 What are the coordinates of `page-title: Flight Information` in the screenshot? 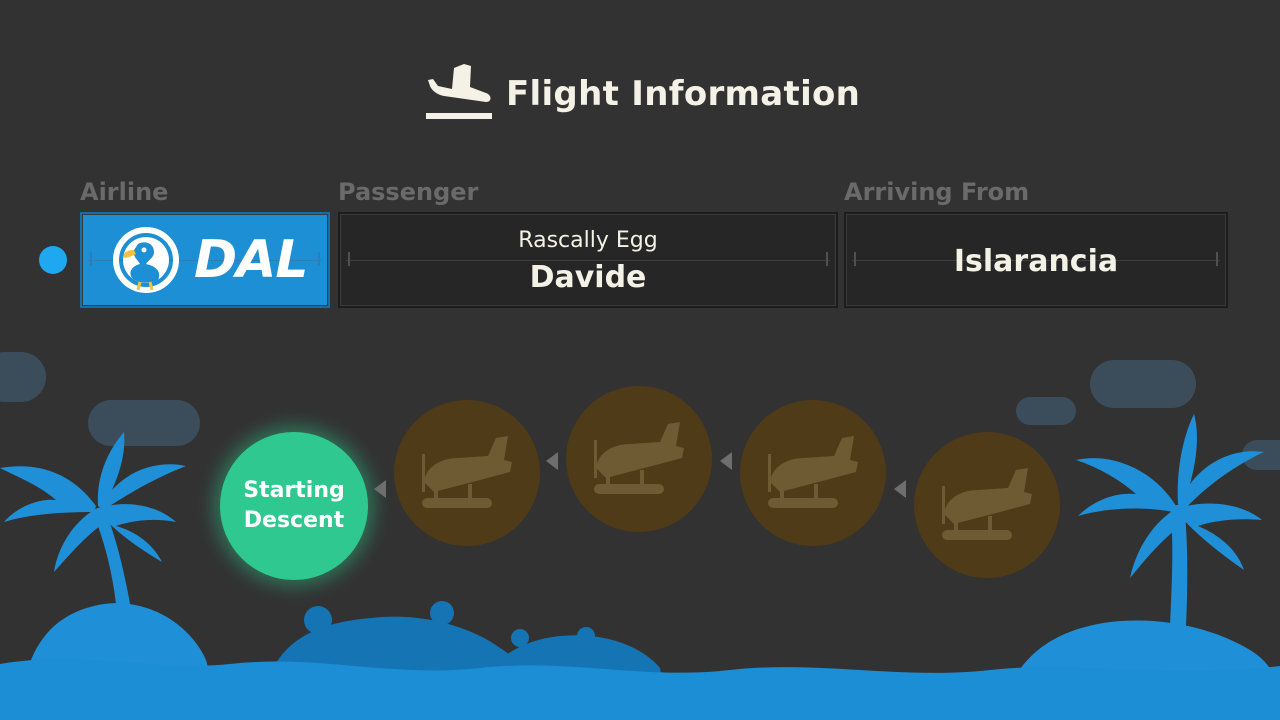 It's located at (683, 94).